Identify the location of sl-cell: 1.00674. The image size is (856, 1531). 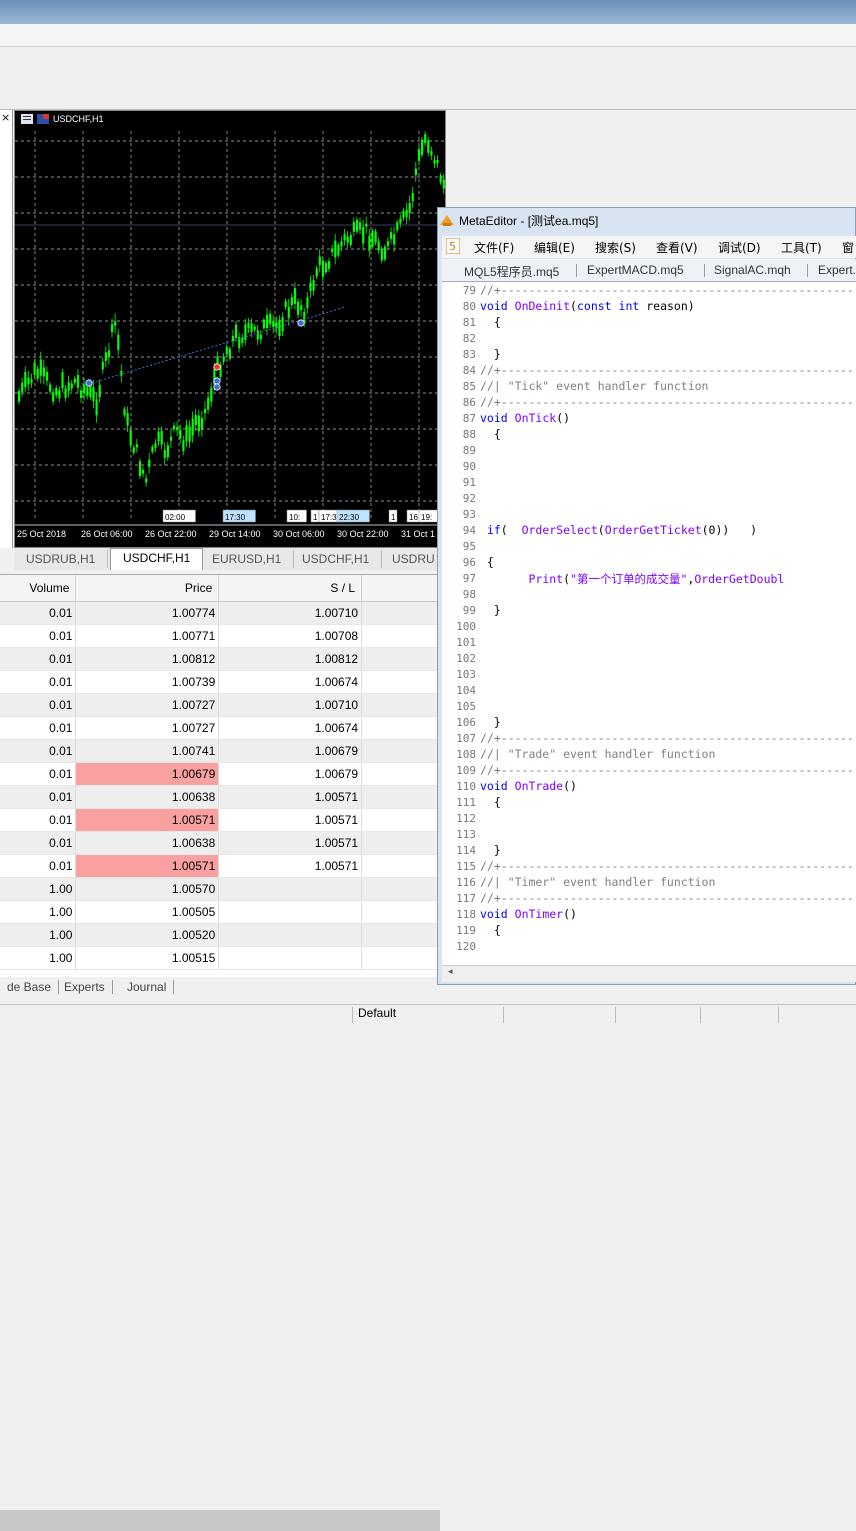
(290, 728).